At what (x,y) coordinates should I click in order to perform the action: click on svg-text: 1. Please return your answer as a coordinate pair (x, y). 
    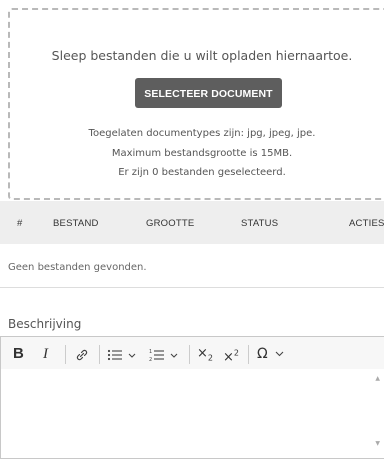
    Looking at the image, I should click on (150, 352).